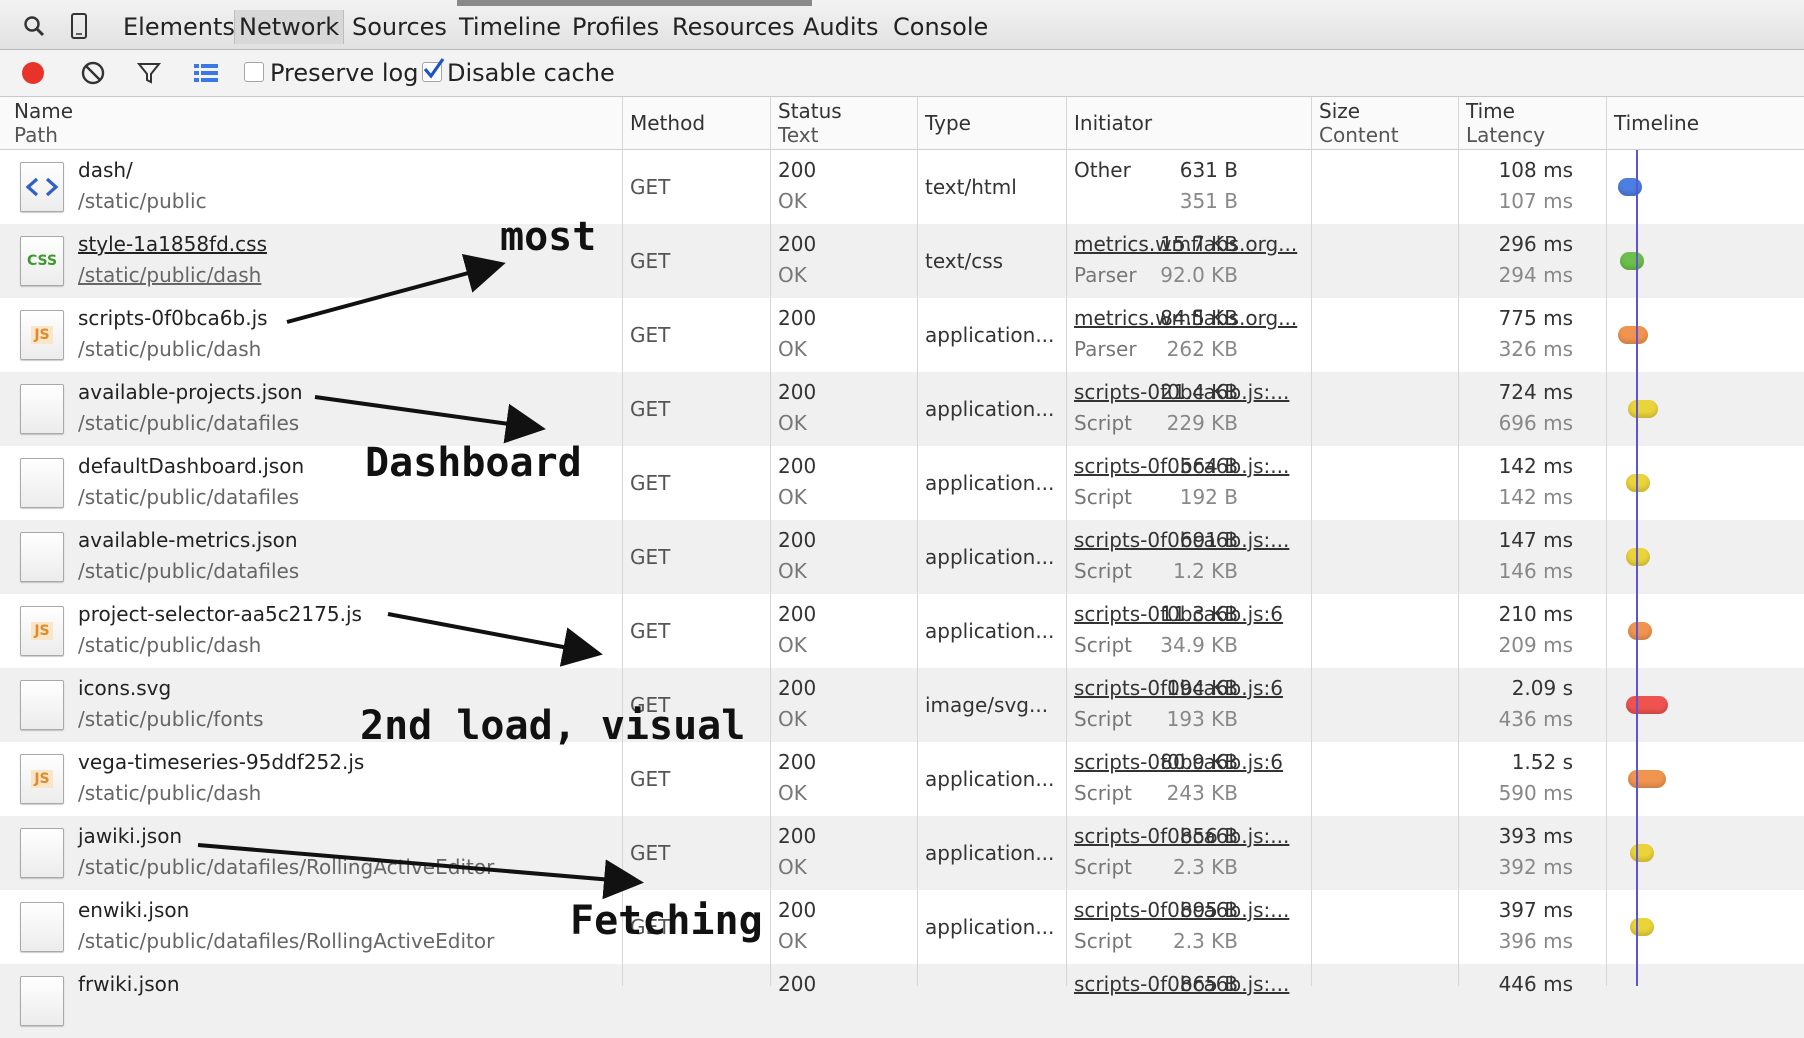 The height and width of the screenshot is (1038, 1804). What do you see at coordinates (221, 762) in the screenshot?
I see `request-name: vega-timeseries-95ddf252.js` at bounding box center [221, 762].